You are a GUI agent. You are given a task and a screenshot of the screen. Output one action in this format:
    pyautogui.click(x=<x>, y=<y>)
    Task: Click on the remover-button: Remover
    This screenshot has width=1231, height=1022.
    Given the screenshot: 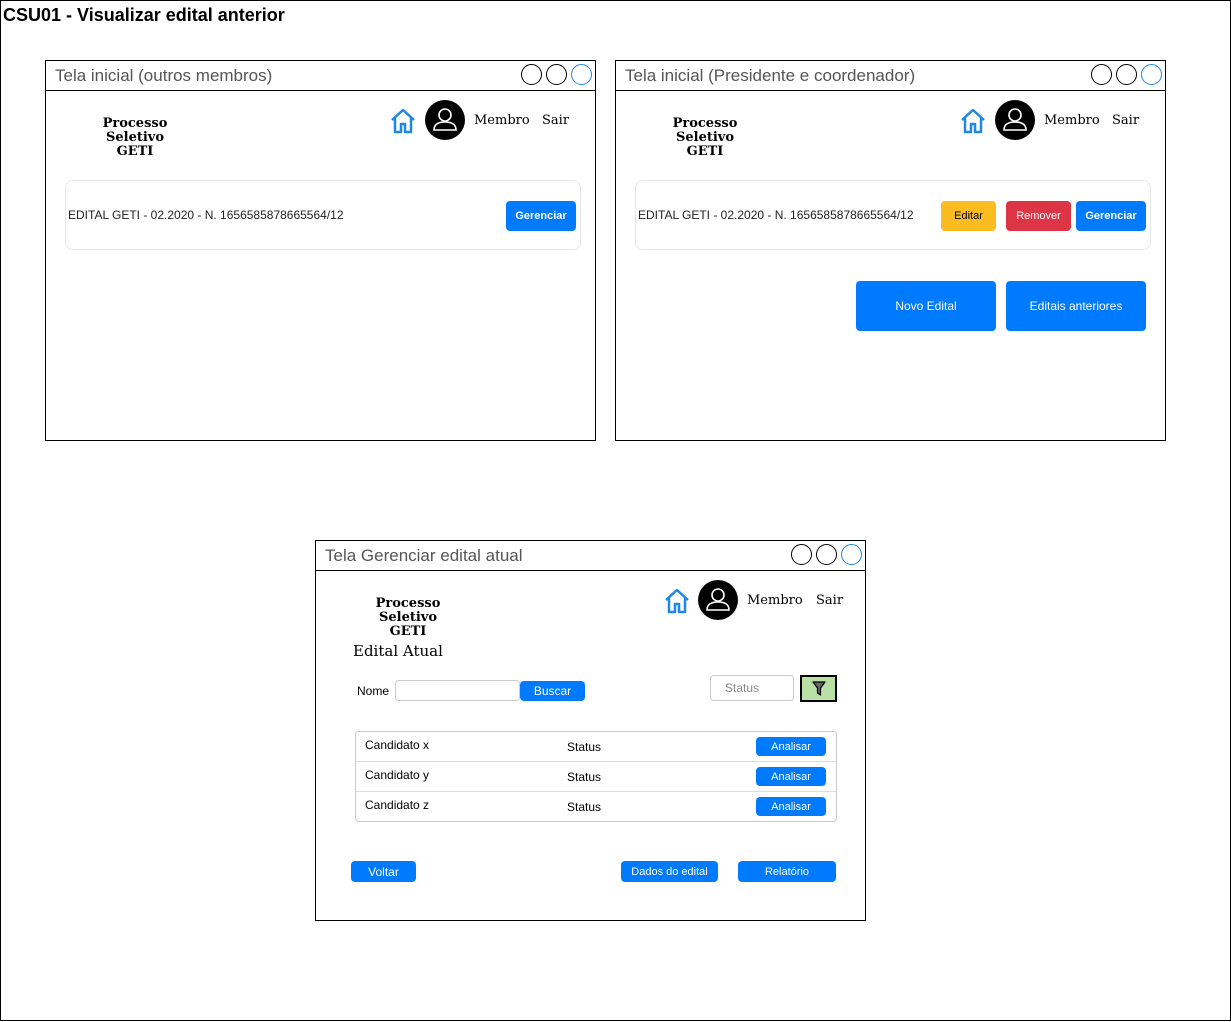 What is the action you would take?
    pyautogui.click(x=1038, y=216)
    